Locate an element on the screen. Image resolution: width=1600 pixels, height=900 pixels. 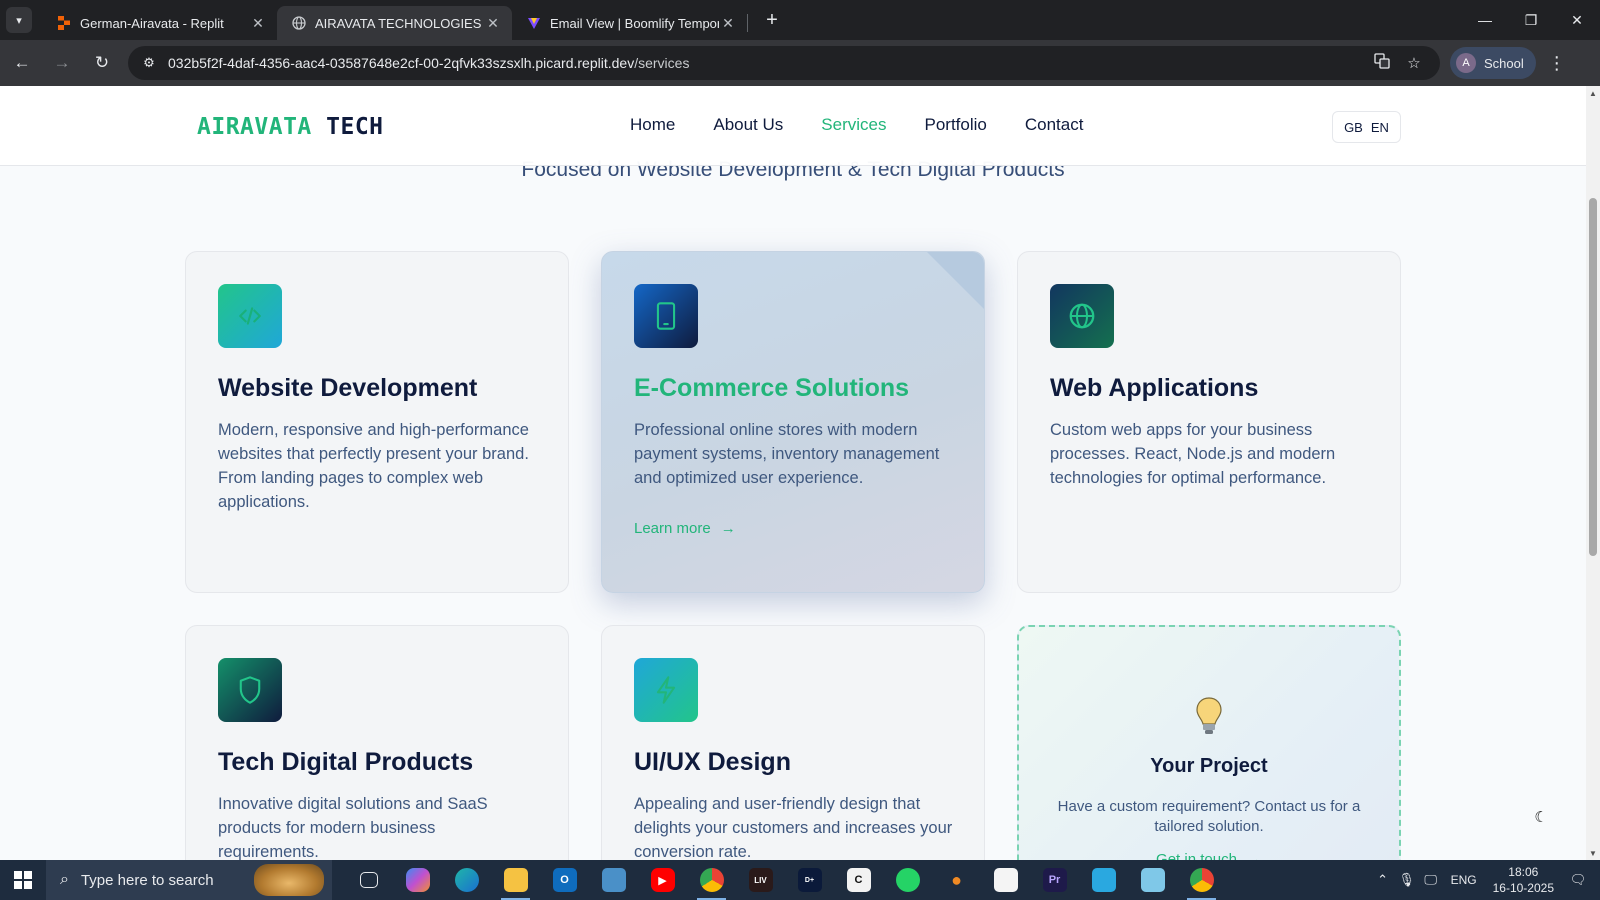
clock: 18:06 16-10-2025 is located at coordinates (1523, 880).